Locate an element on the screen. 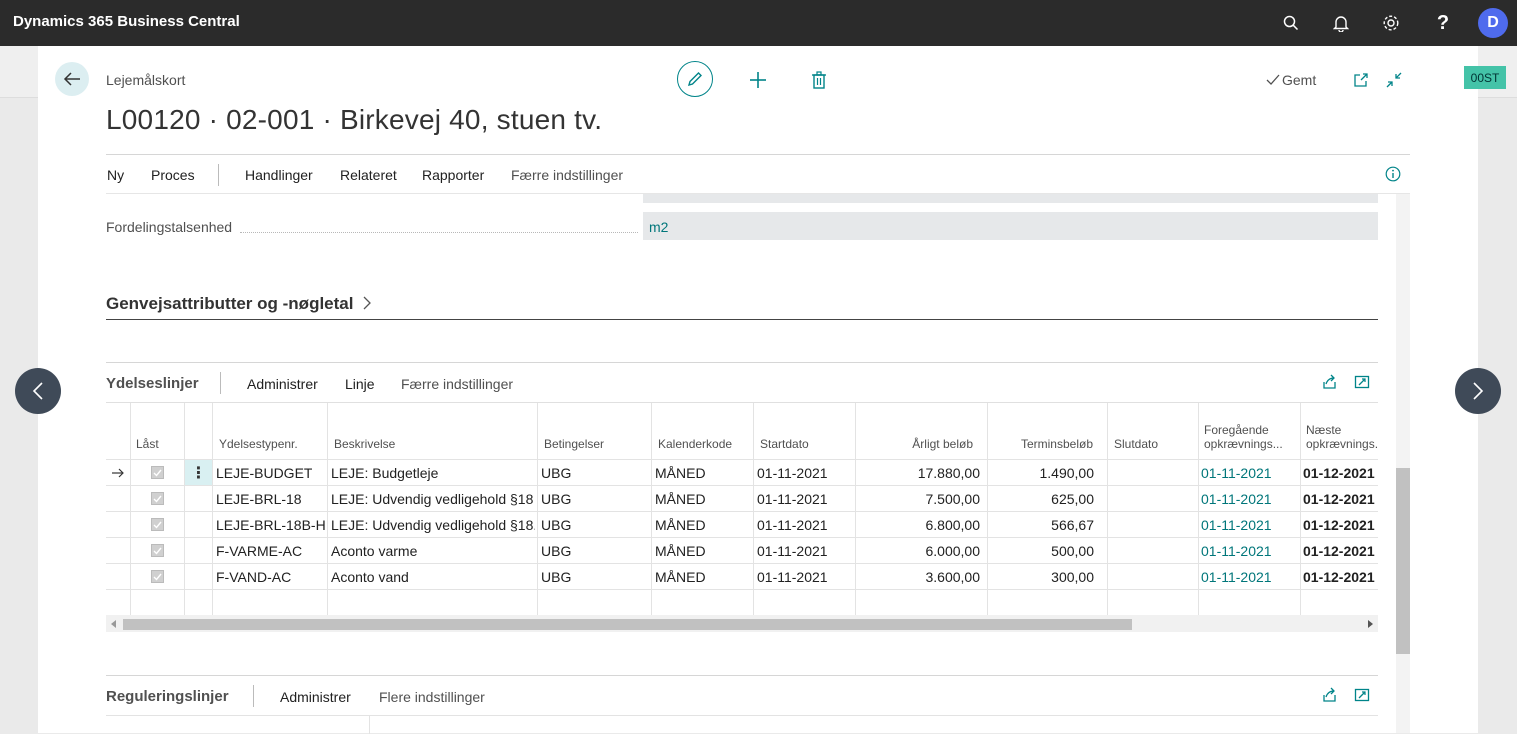  horizontal-scroll-thumb is located at coordinates (627, 624).